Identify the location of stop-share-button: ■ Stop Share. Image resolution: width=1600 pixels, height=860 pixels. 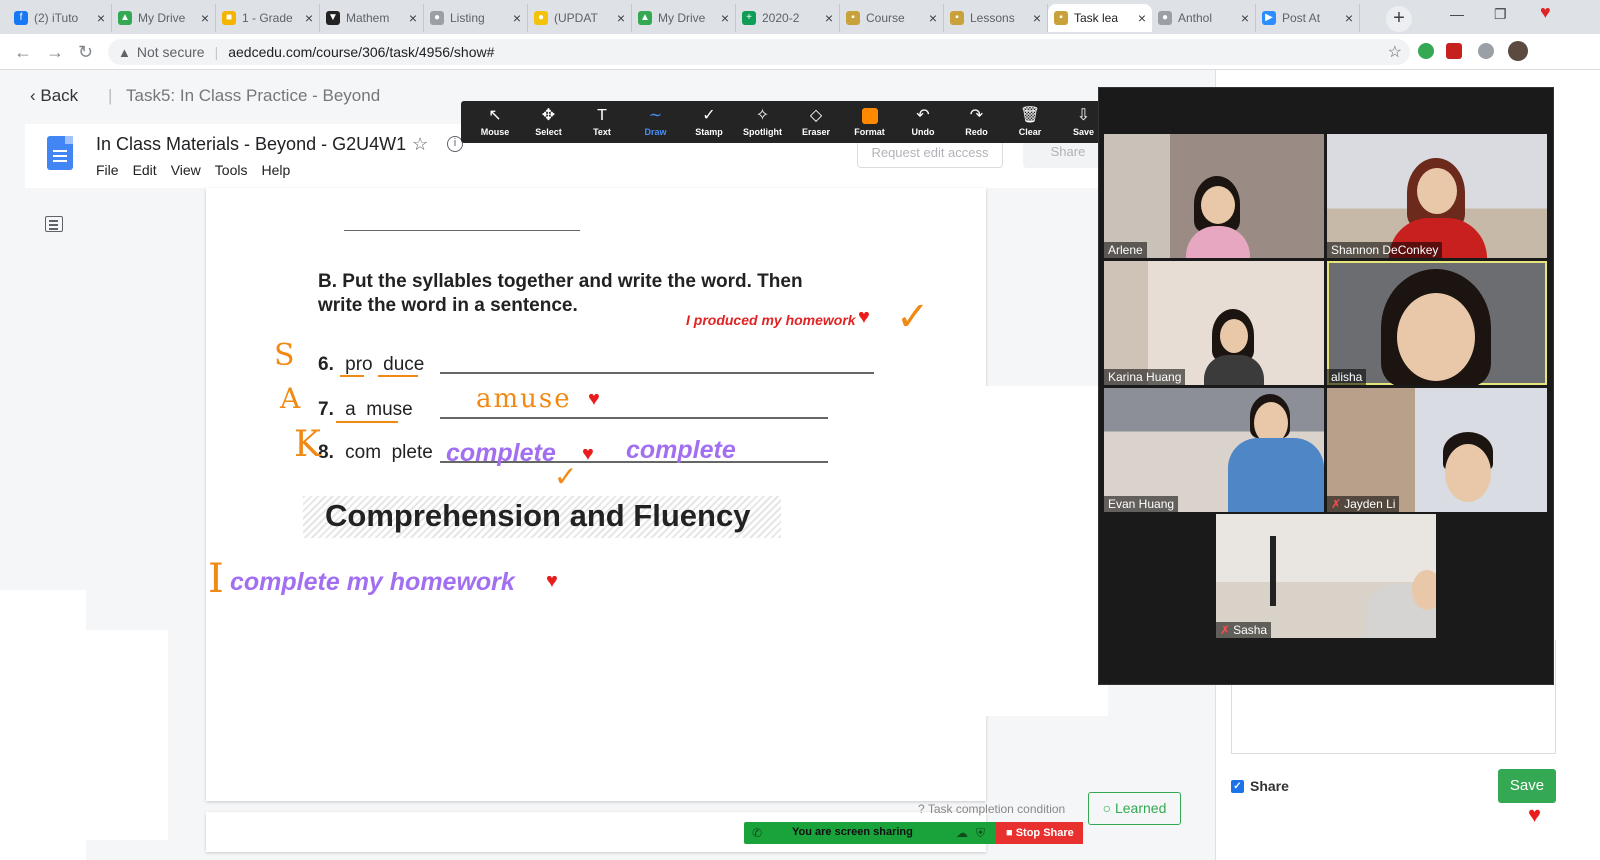
(1039, 833).